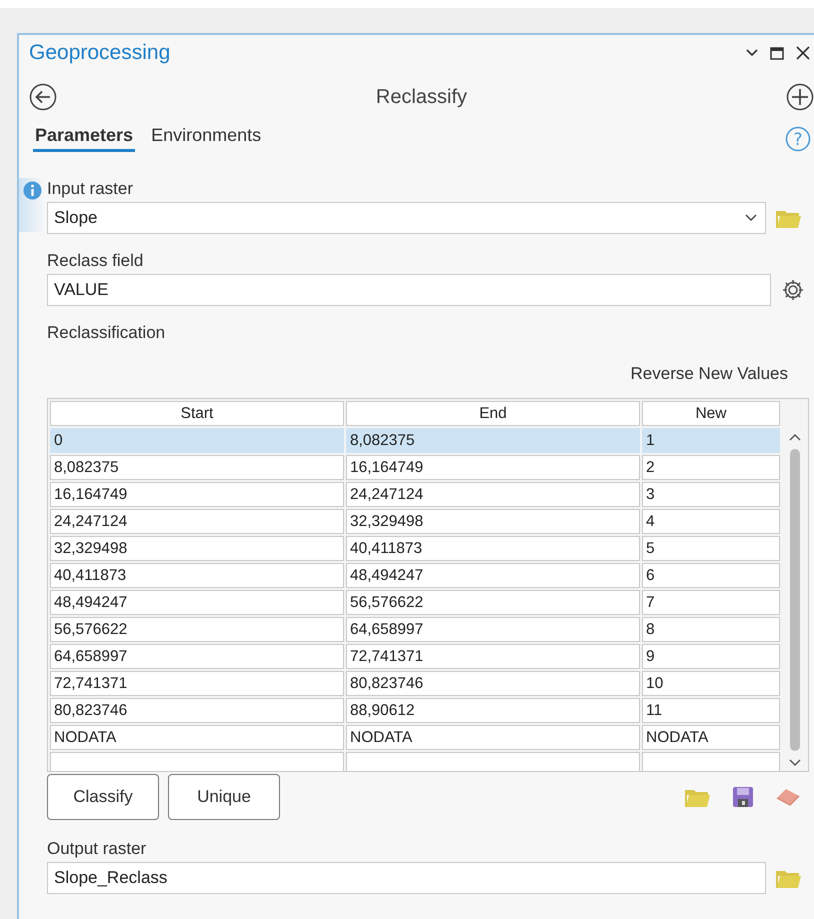 Image resolution: width=814 pixels, height=919 pixels. Describe the element at coordinates (743, 797) in the screenshot. I see `save-icon` at that location.